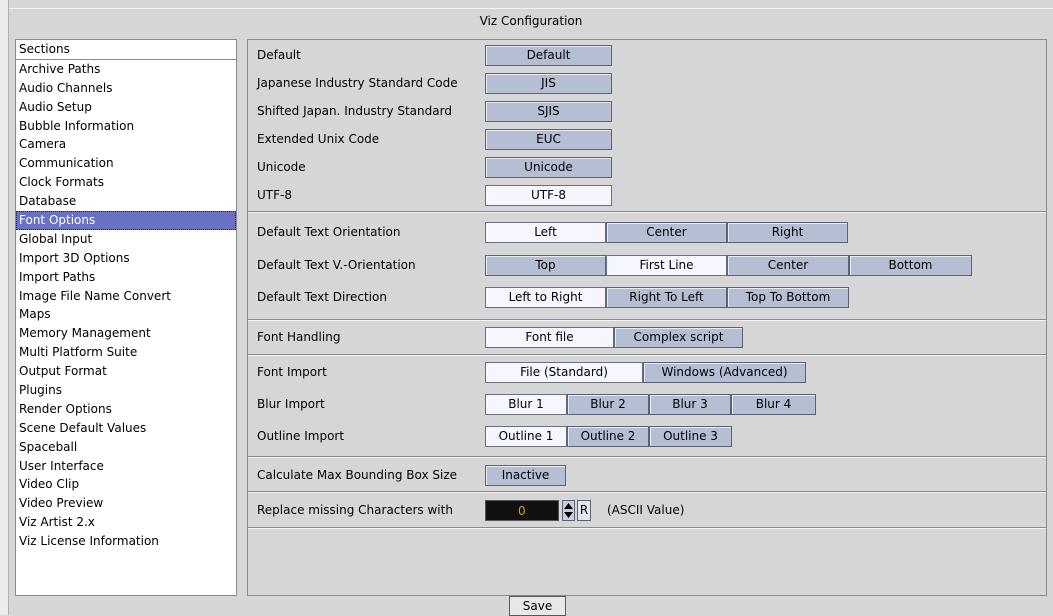 The width and height of the screenshot is (1053, 616). What do you see at coordinates (126, 239) in the screenshot?
I see `sidebar-item-global-input: Global Input` at bounding box center [126, 239].